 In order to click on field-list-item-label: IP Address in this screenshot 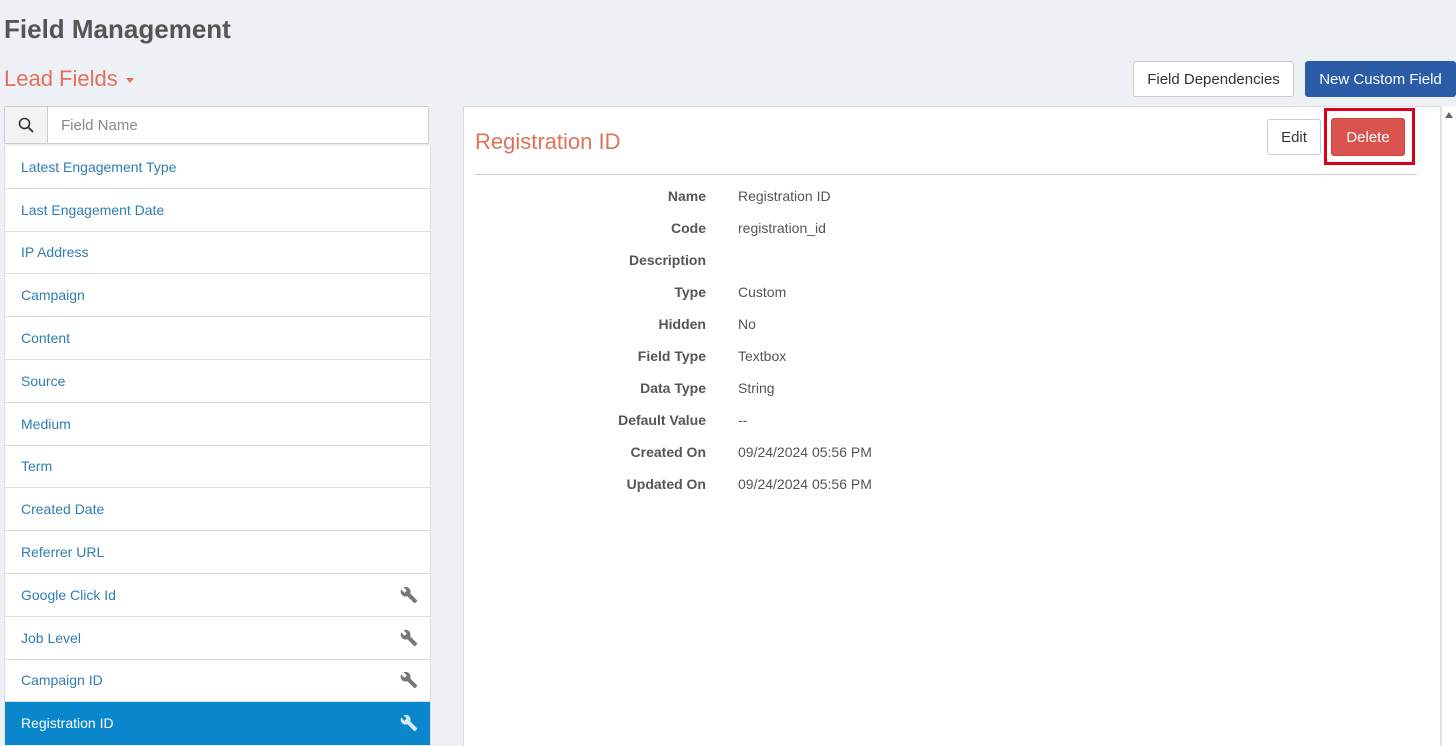, I will do `click(55, 252)`.